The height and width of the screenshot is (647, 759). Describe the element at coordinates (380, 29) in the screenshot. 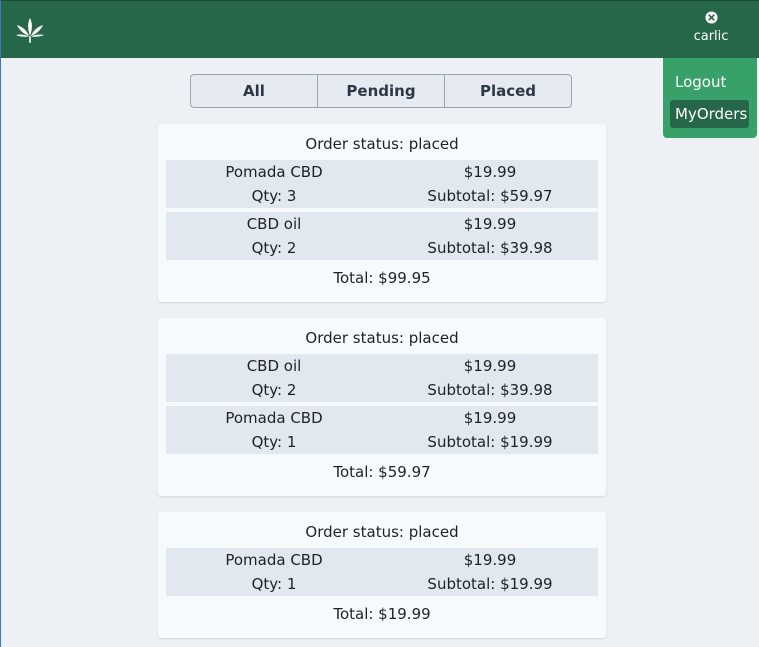

I see `top-navbar: carlic` at that location.